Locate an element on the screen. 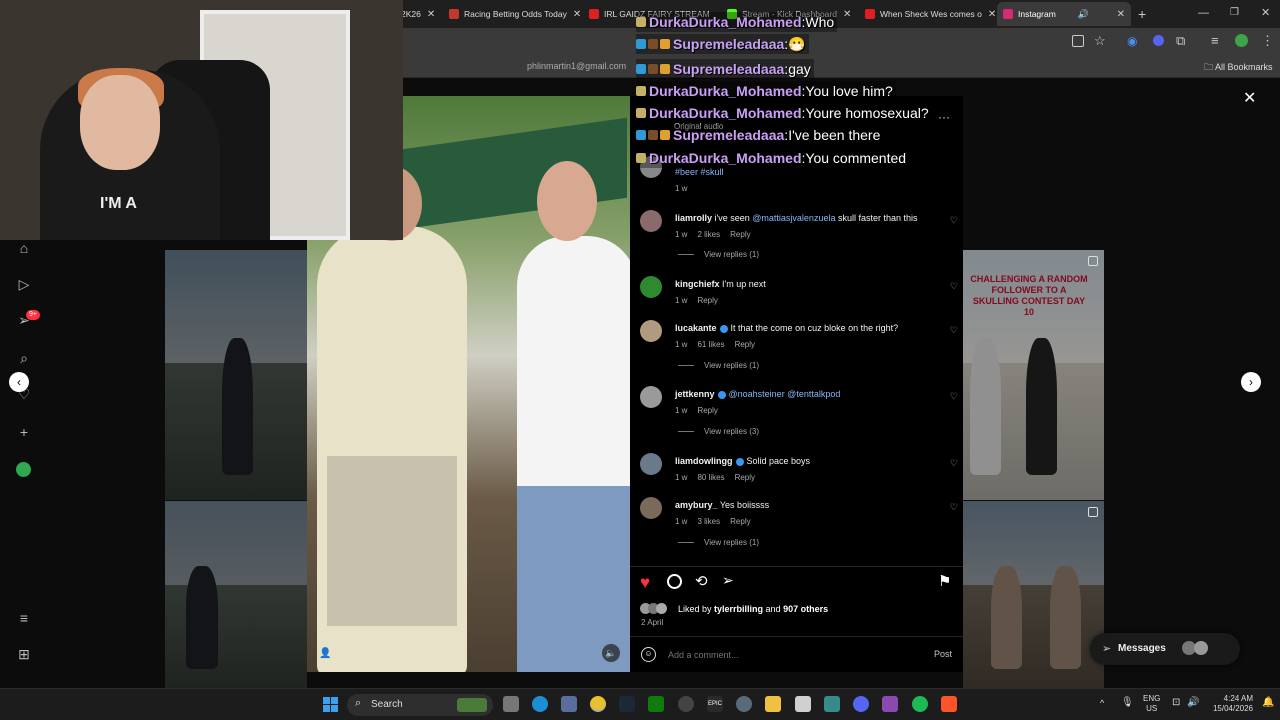 The image size is (1280, 720). menu-icon: ⋮ is located at coordinates (1267, 41).